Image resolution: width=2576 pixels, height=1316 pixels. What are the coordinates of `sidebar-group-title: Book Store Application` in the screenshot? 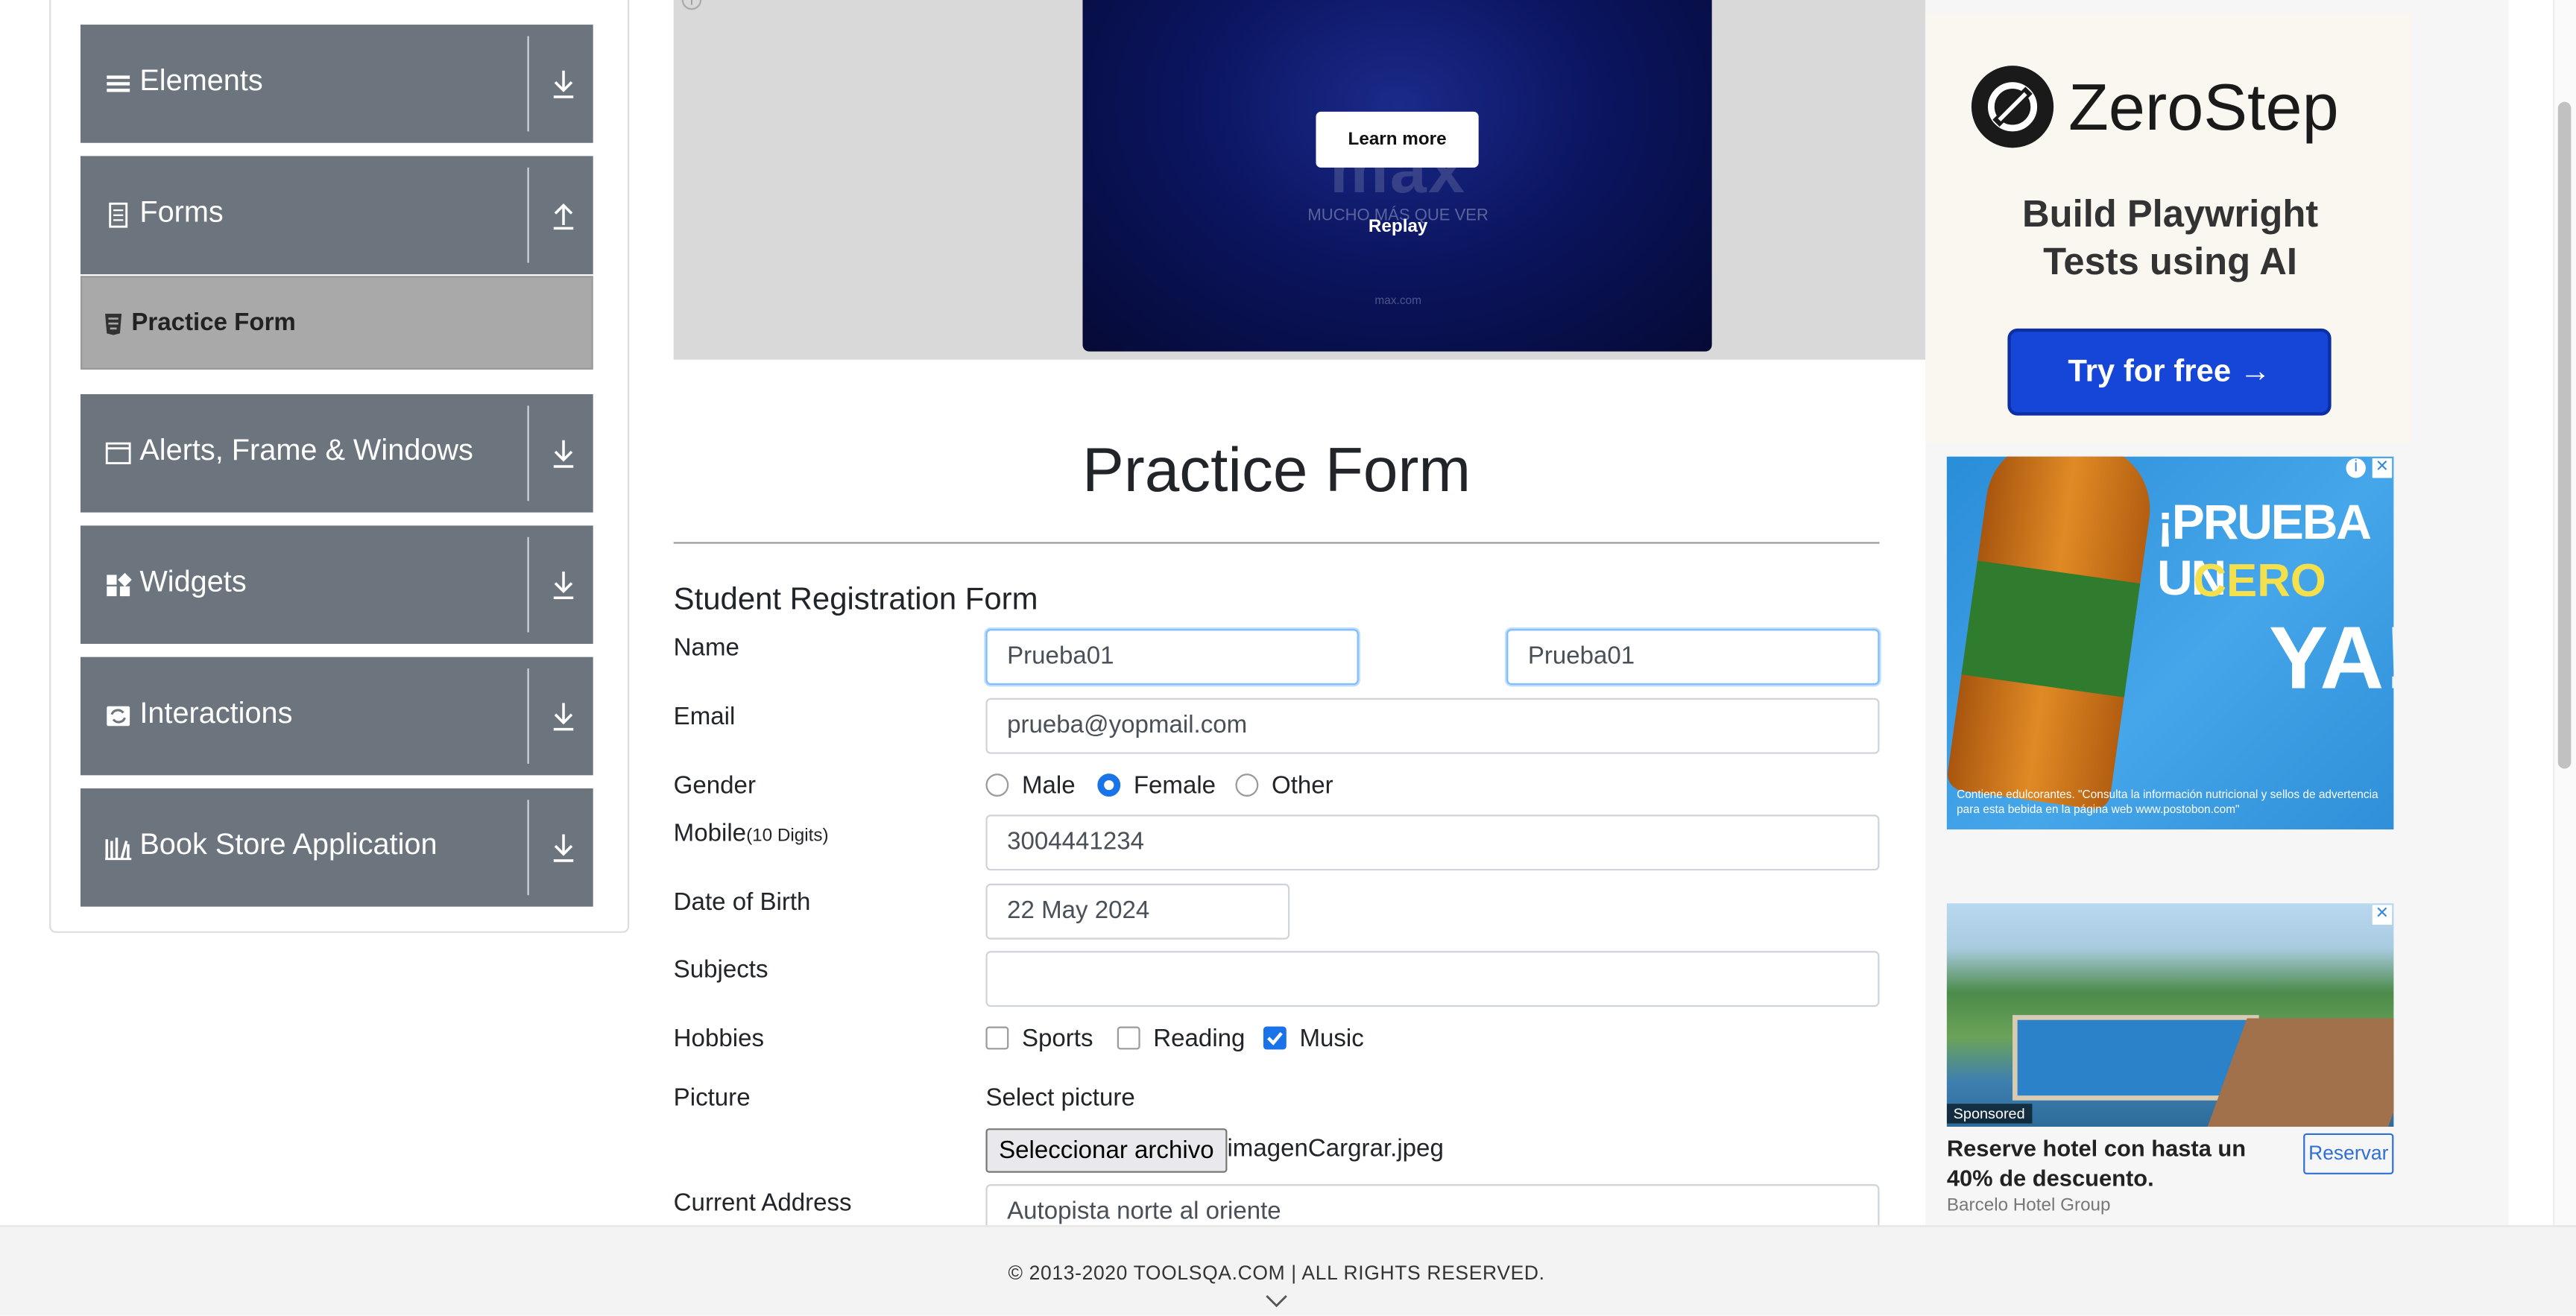 It's located at (288, 844).